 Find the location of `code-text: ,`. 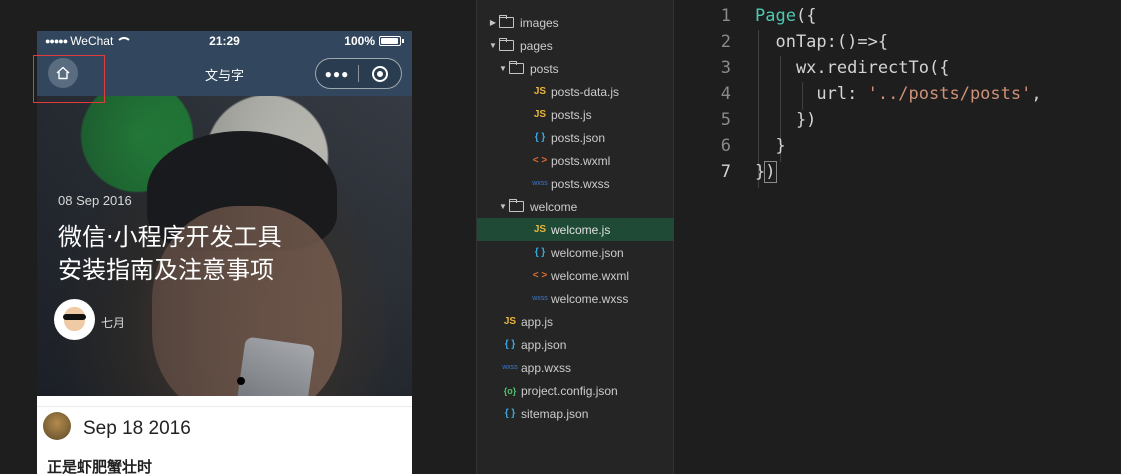

code-text: , is located at coordinates (1036, 94).